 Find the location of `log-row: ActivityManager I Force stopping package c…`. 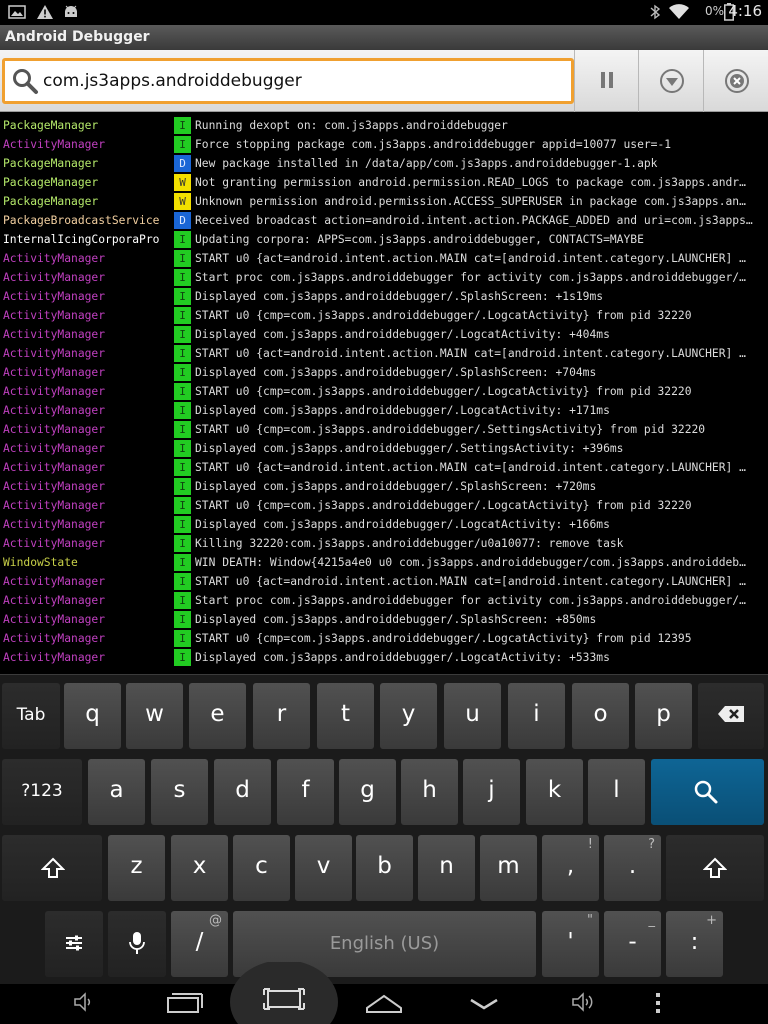

log-row: ActivityManager I Force stopping package c… is located at coordinates (384, 144).